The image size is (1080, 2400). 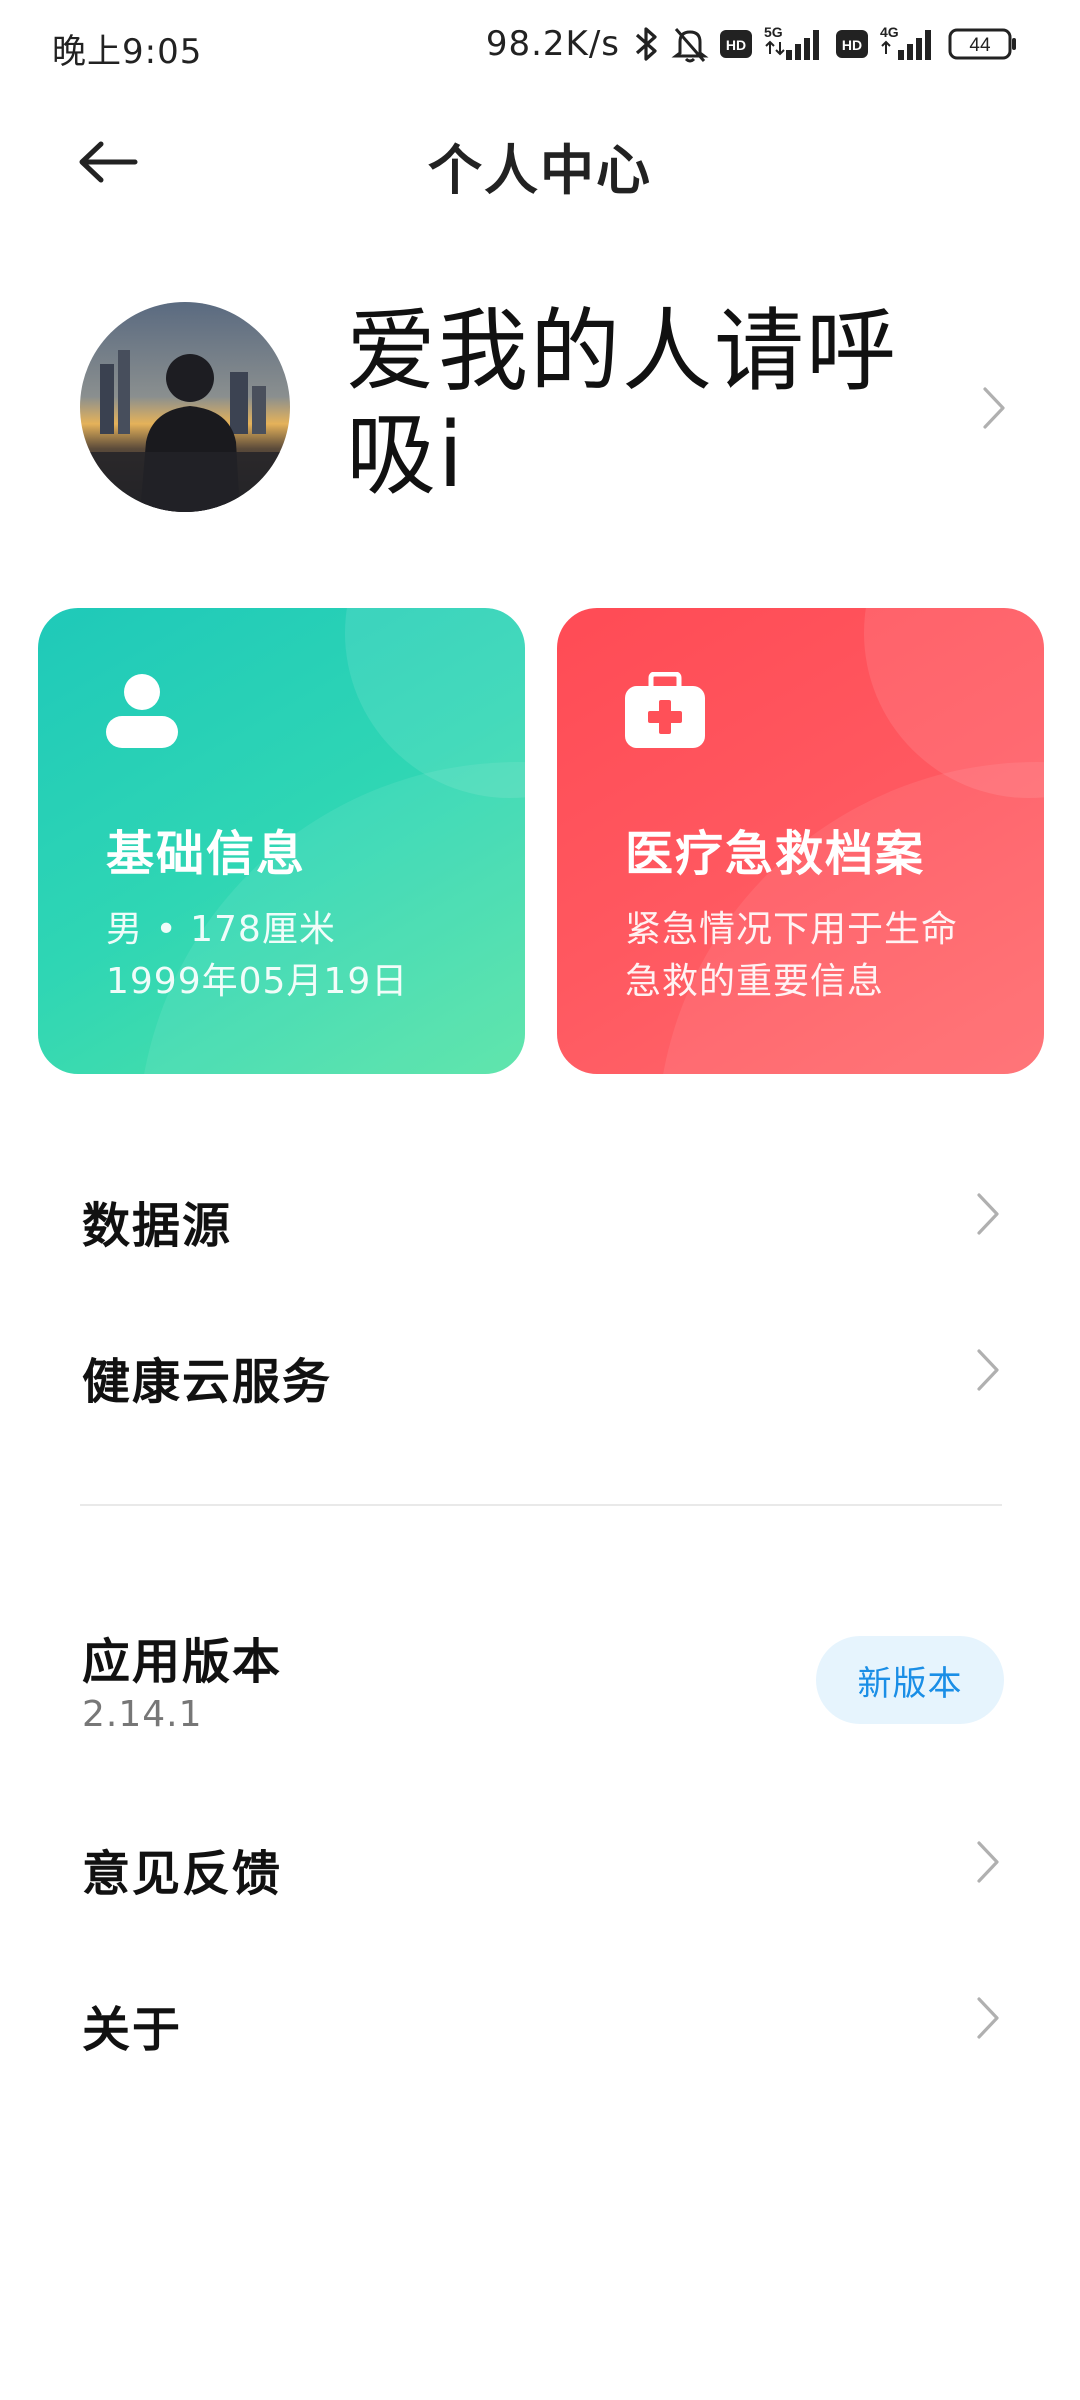 I want to click on basic-info-birthday: 1999年05月19日, so click(x=257, y=981).